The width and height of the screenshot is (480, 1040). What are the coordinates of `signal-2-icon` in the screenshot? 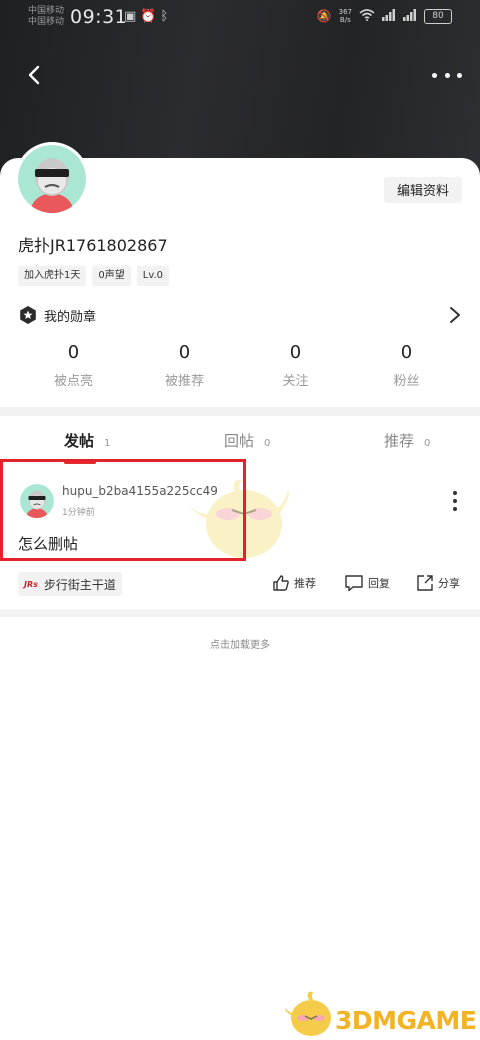 It's located at (410, 16).